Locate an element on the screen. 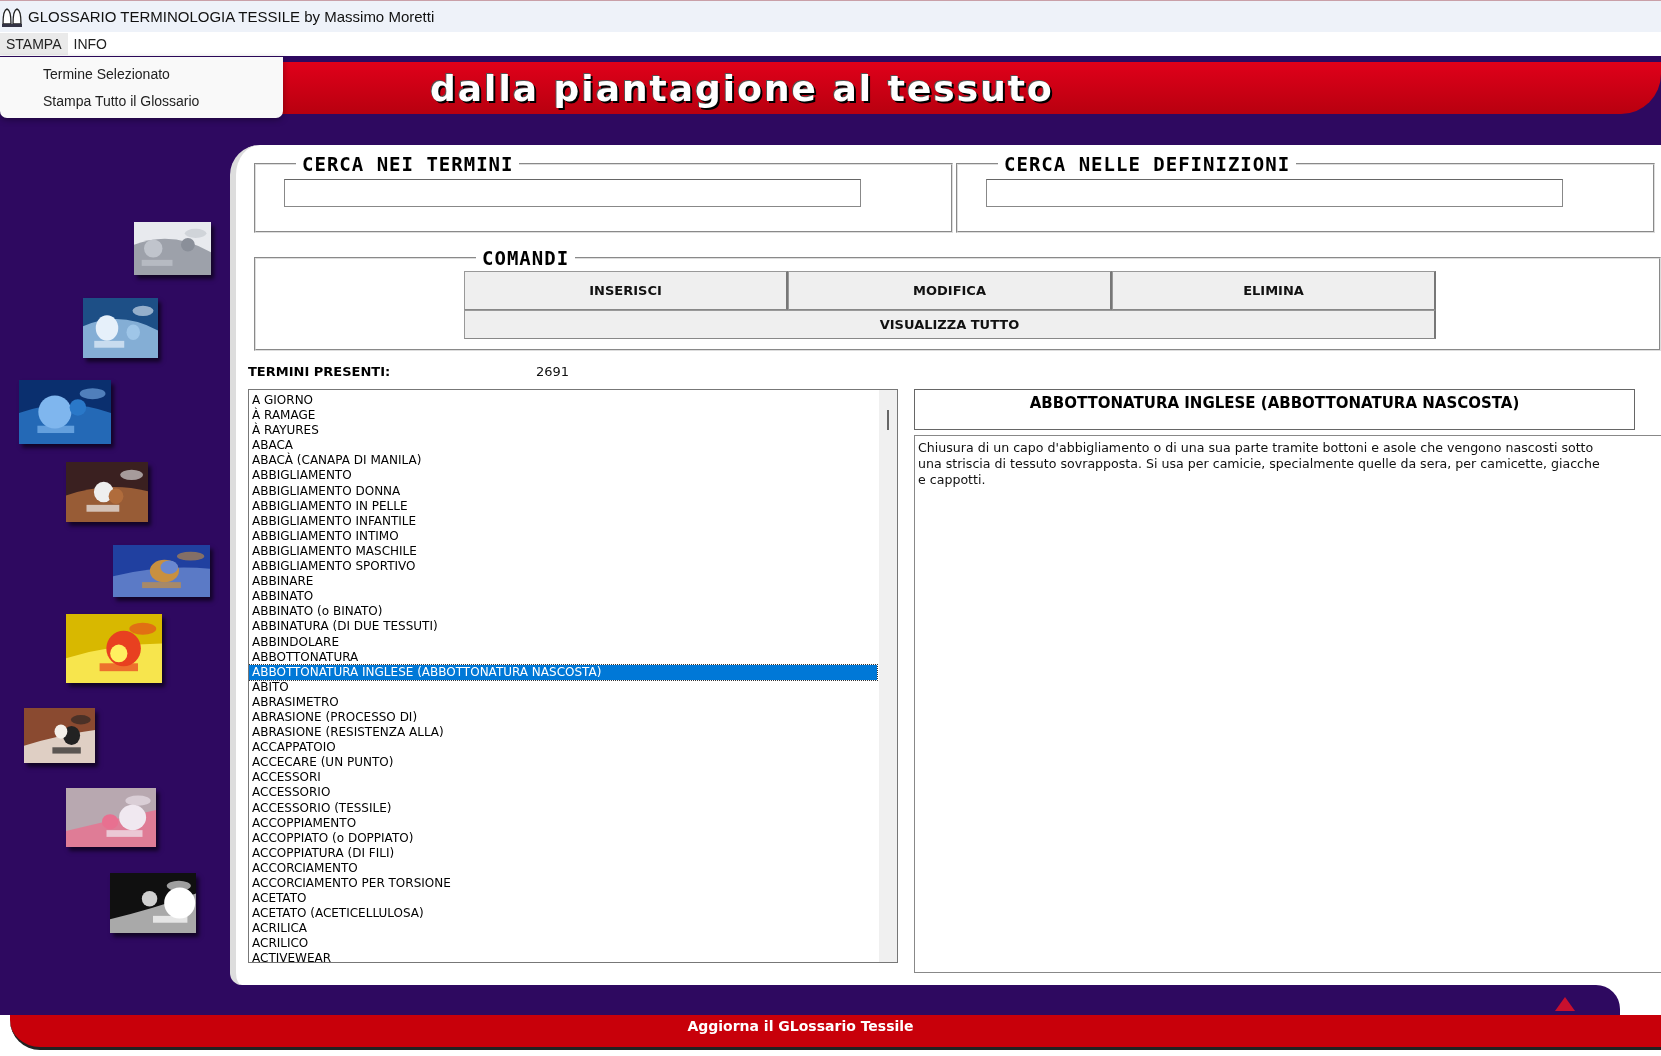 Image resolution: width=1661 pixels, height=1056 pixels. list-item: ACCECARE (UN PUNTO) is located at coordinates (563, 763).